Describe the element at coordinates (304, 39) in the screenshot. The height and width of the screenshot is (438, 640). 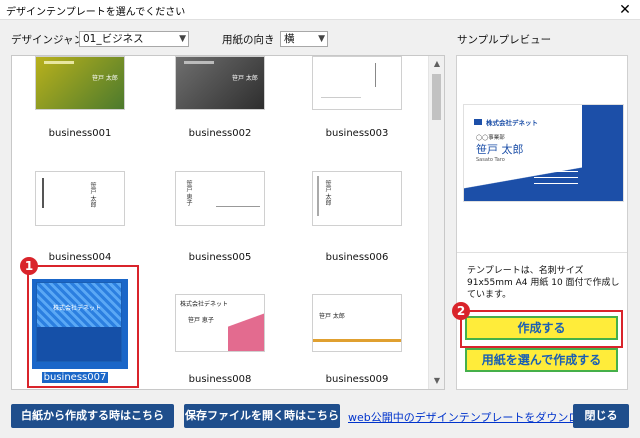
I see `orientation-select: 横 ▼` at that location.